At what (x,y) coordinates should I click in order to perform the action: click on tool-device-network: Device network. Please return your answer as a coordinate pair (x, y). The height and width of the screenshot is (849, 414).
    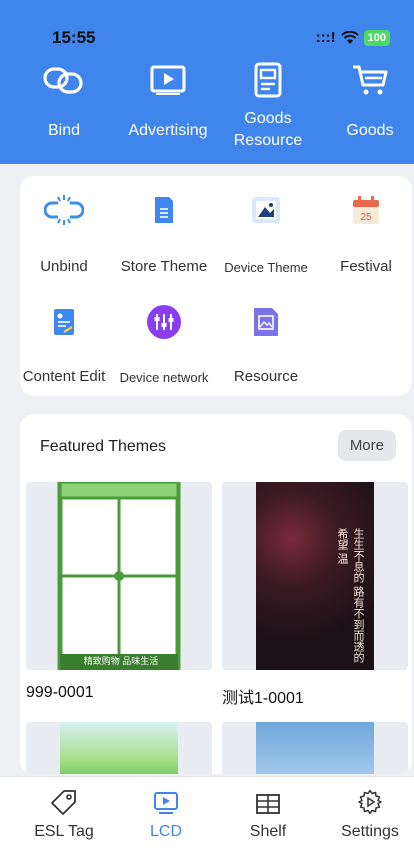
    Looking at the image, I should click on (164, 339).